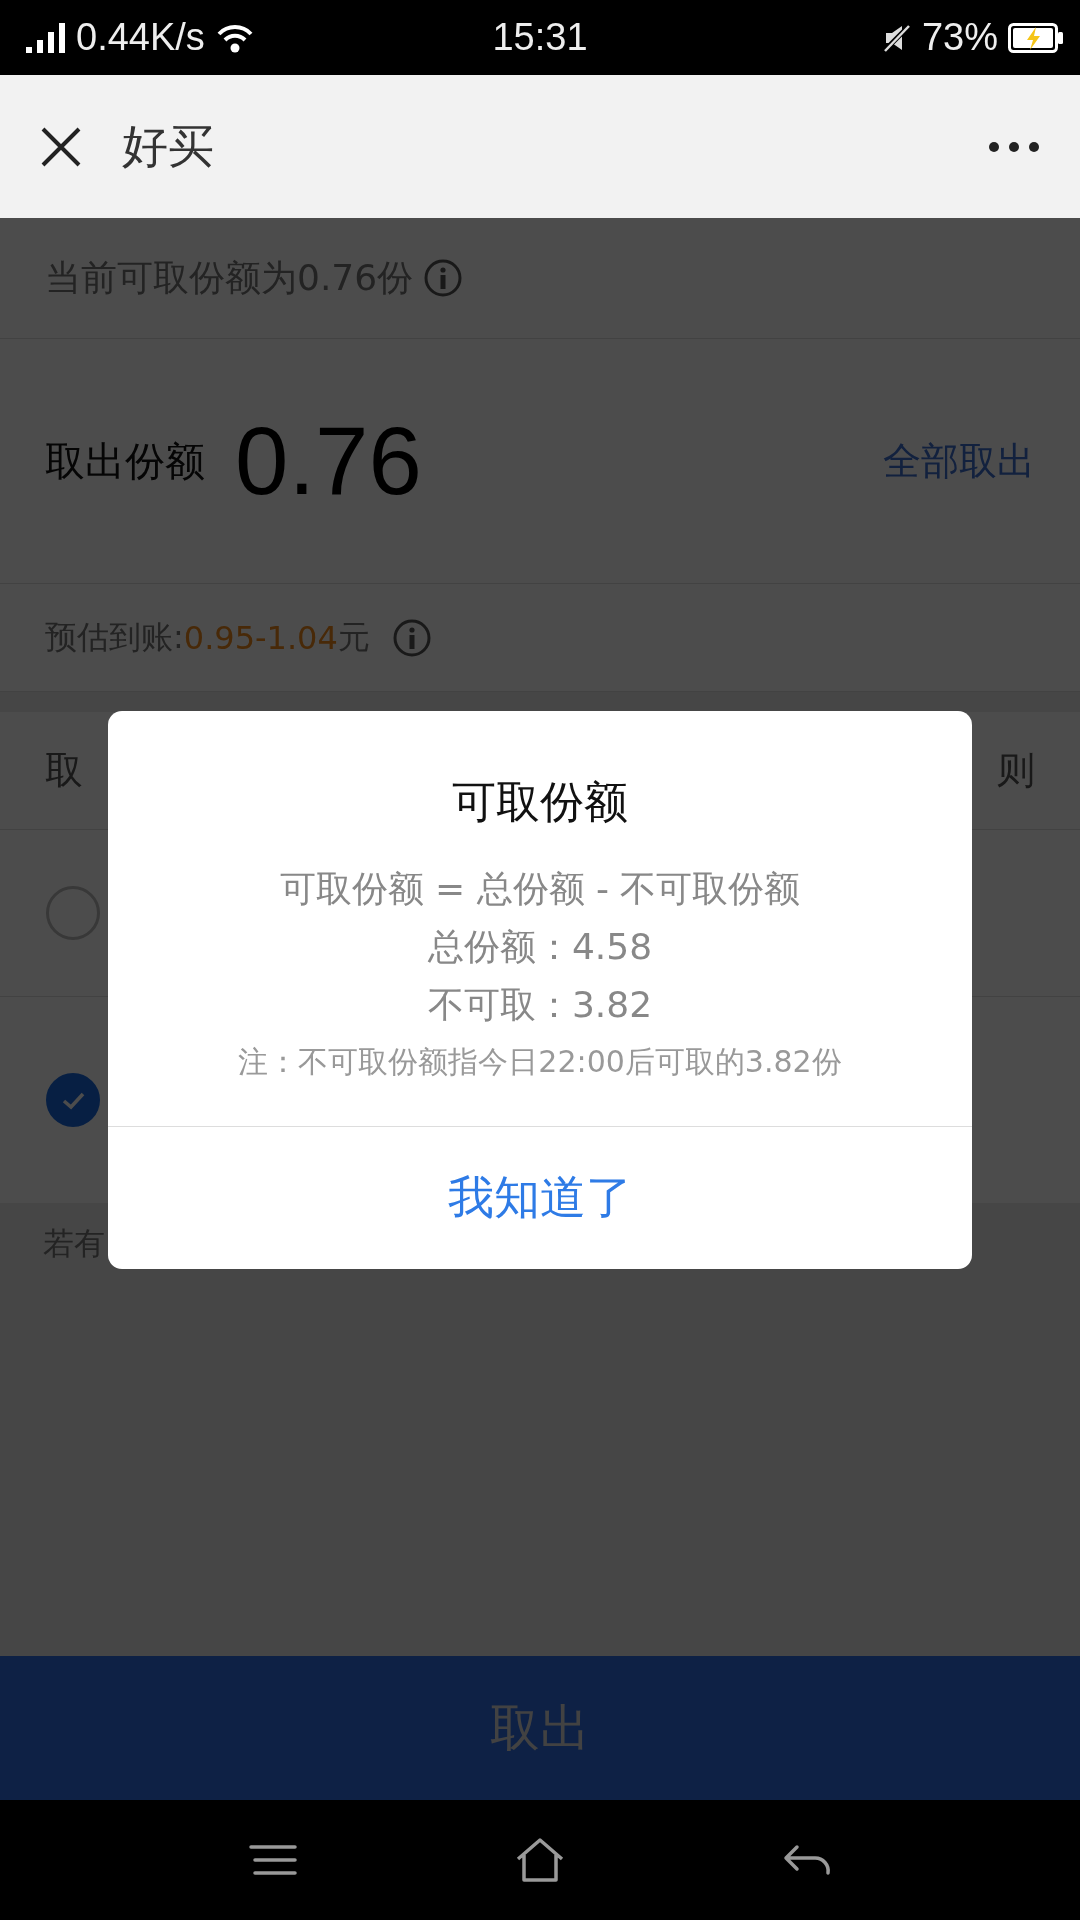 The width and height of the screenshot is (1080, 1920). What do you see at coordinates (540, 37) in the screenshot?
I see `clock: 15:31` at bounding box center [540, 37].